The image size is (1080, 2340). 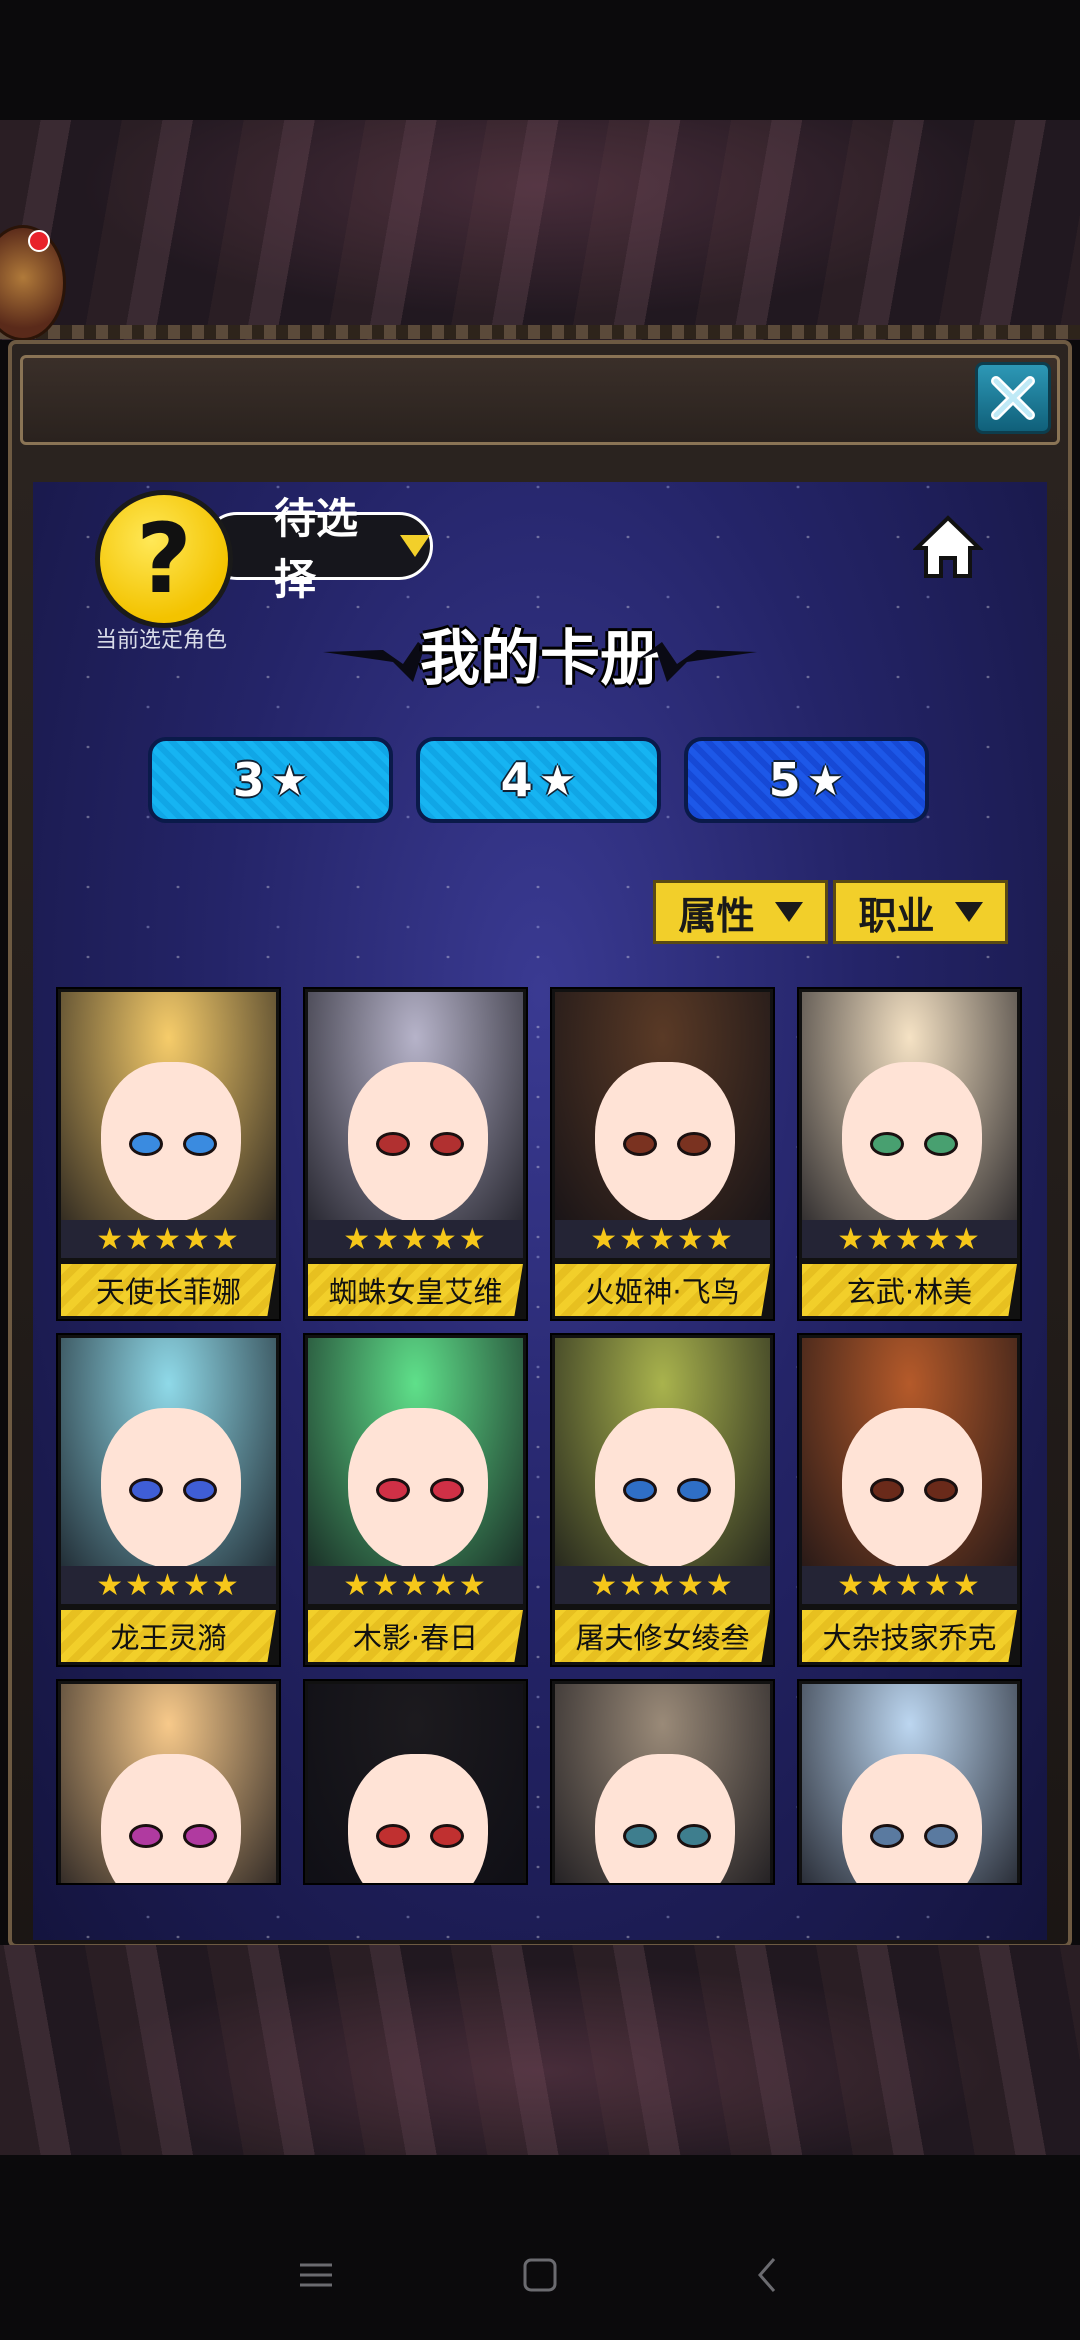 I want to click on home-icon, so click(x=948, y=547).